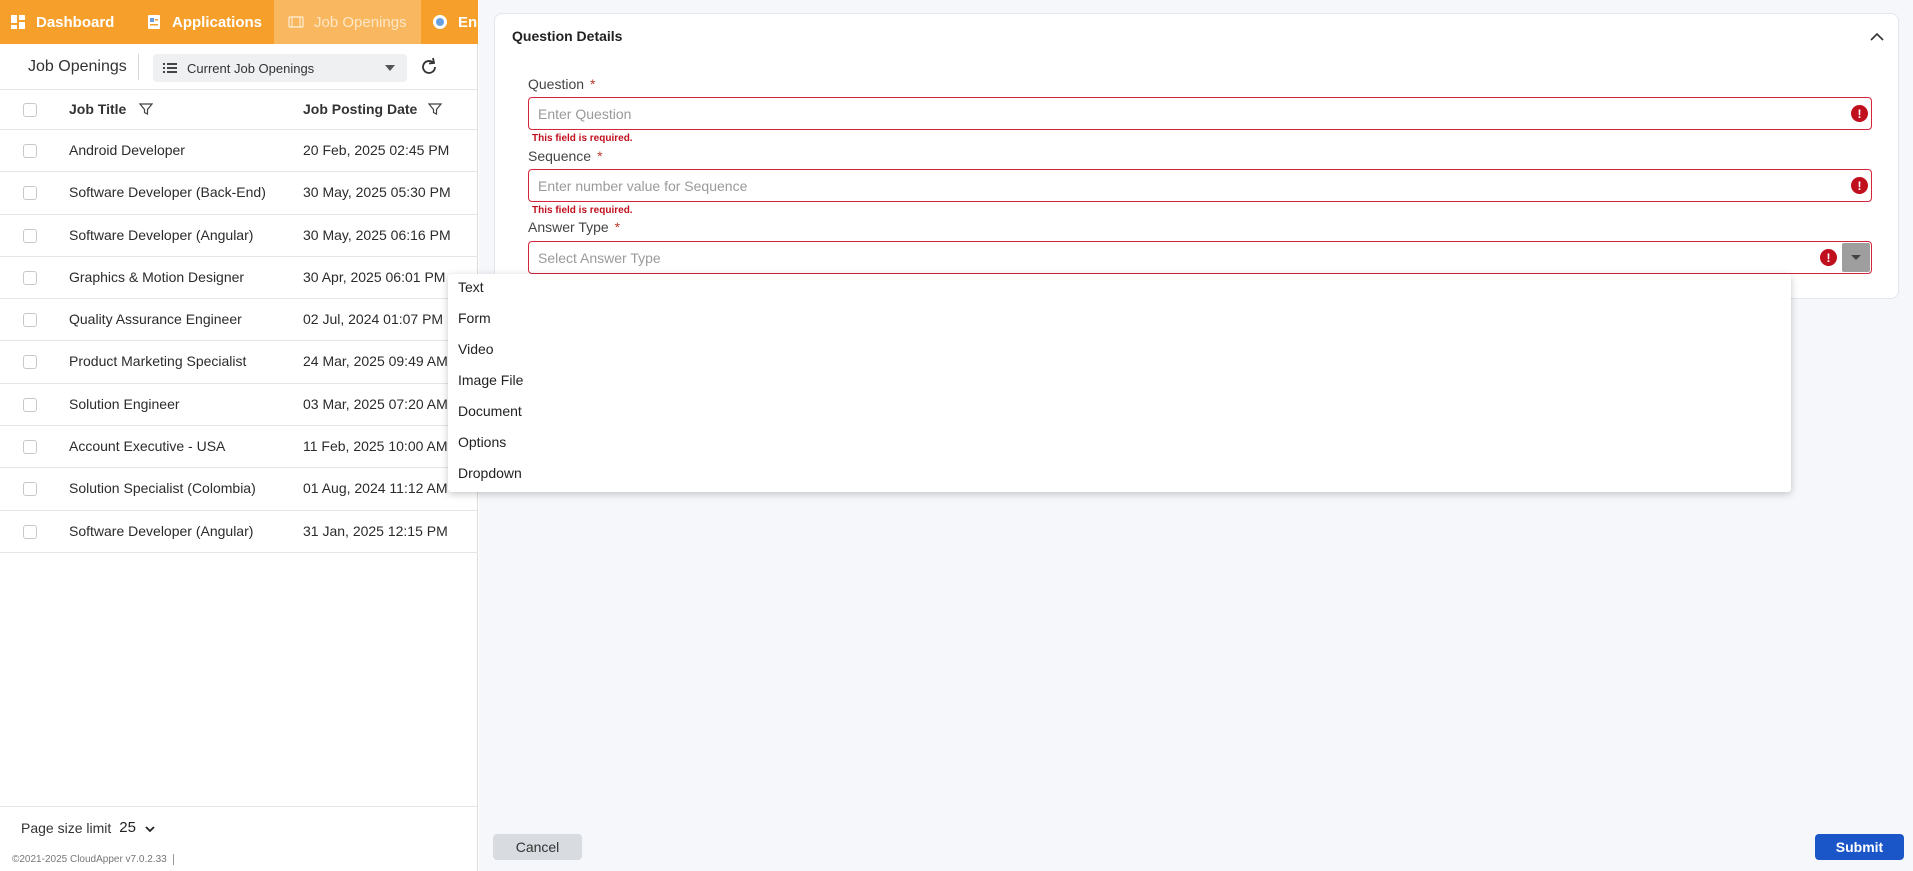 This screenshot has width=1913, height=871. What do you see at coordinates (239, 110) in the screenshot?
I see `table-header: Job Title Job Posting Date` at bounding box center [239, 110].